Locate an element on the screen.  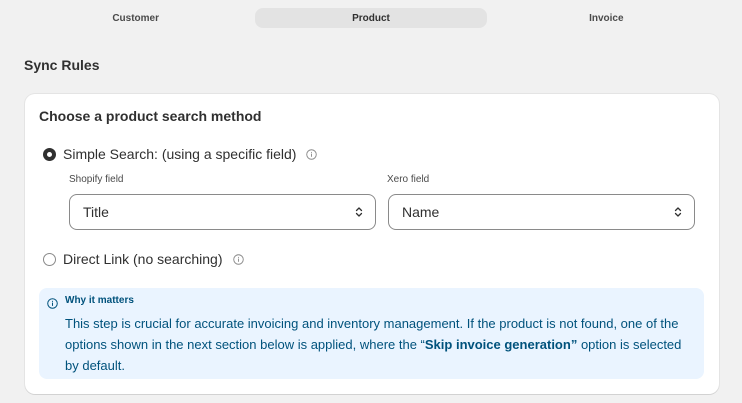
tab-invoice: Invoice is located at coordinates (606, 18).